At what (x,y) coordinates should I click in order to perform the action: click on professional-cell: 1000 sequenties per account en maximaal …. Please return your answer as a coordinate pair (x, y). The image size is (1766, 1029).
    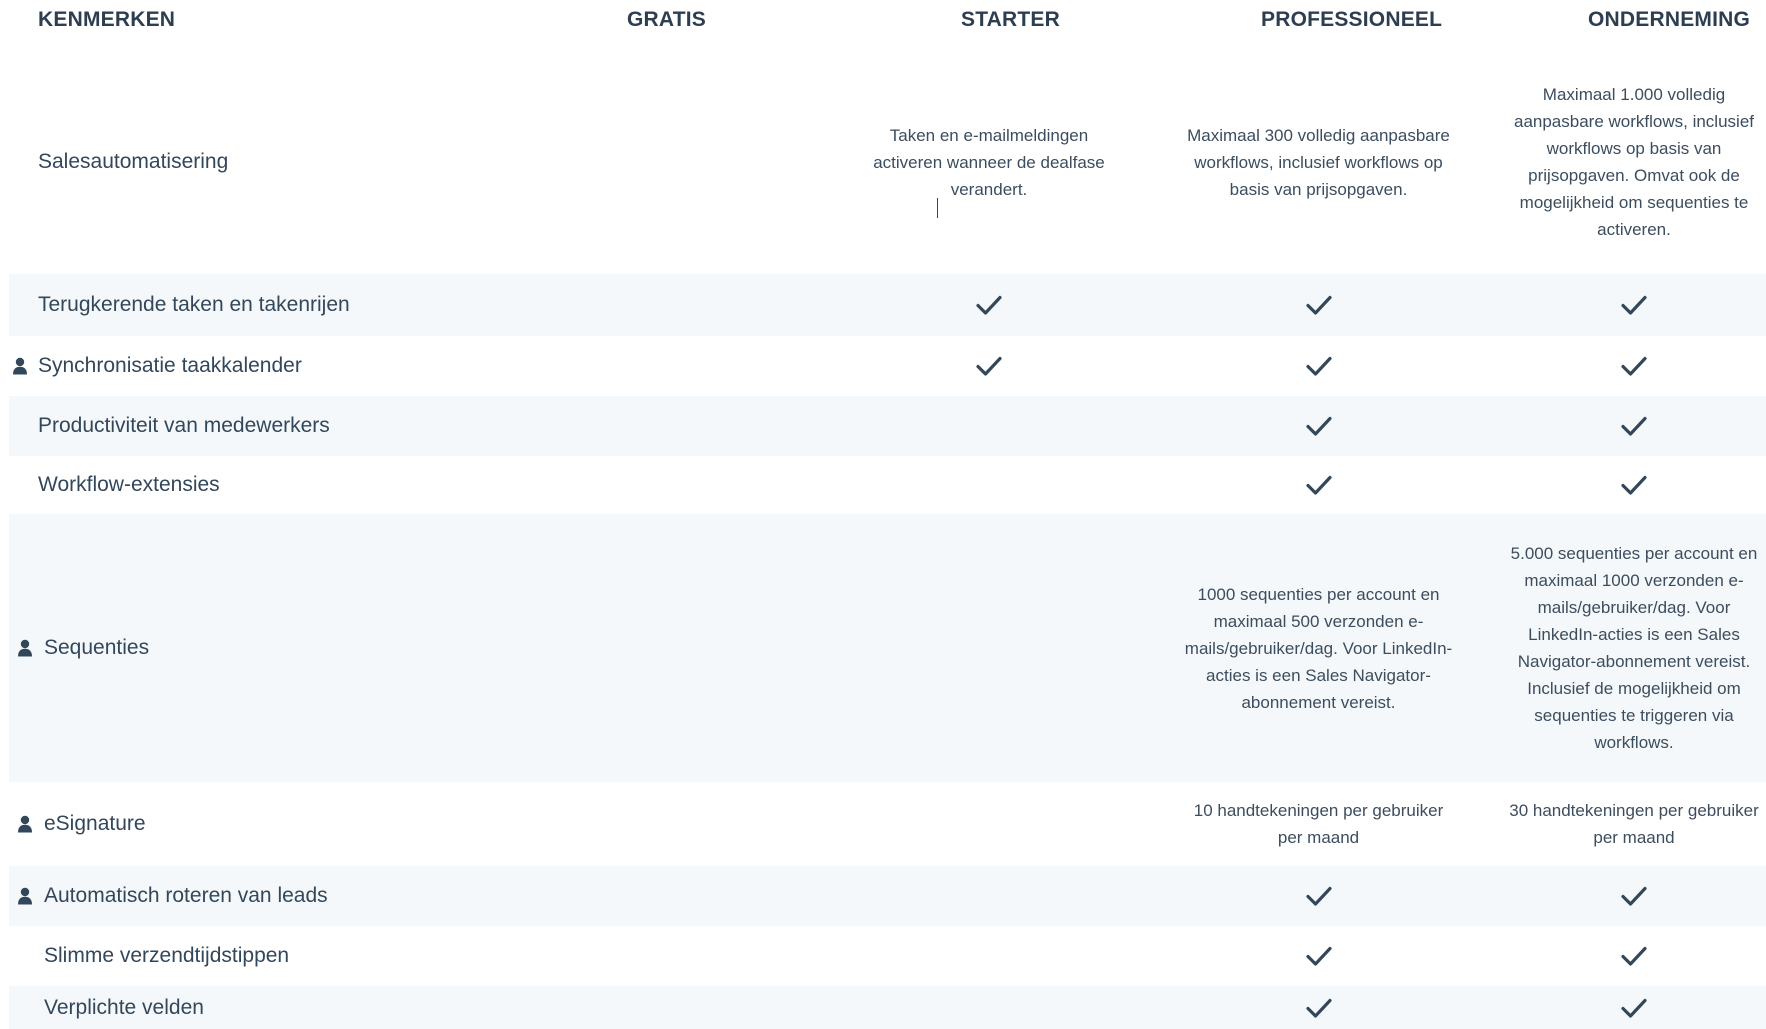
    Looking at the image, I should click on (1318, 648).